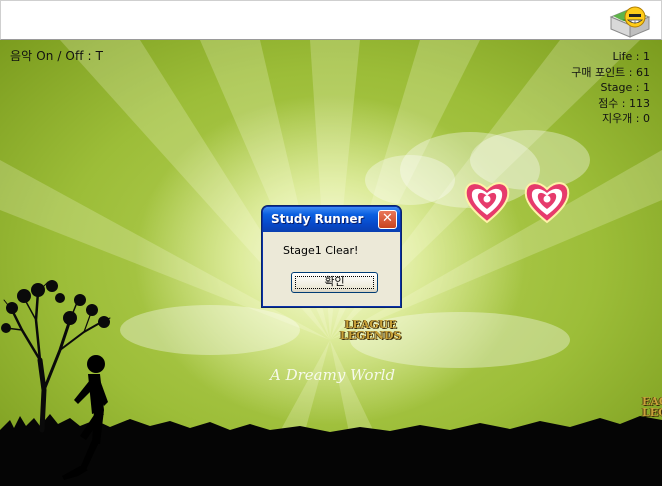 Image resolution: width=662 pixels, height=486 pixels. What do you see at coordinates (625, 88) in the screenshot?
I see `stage-counter: Stage : 1` at bounding box center [625, 88].